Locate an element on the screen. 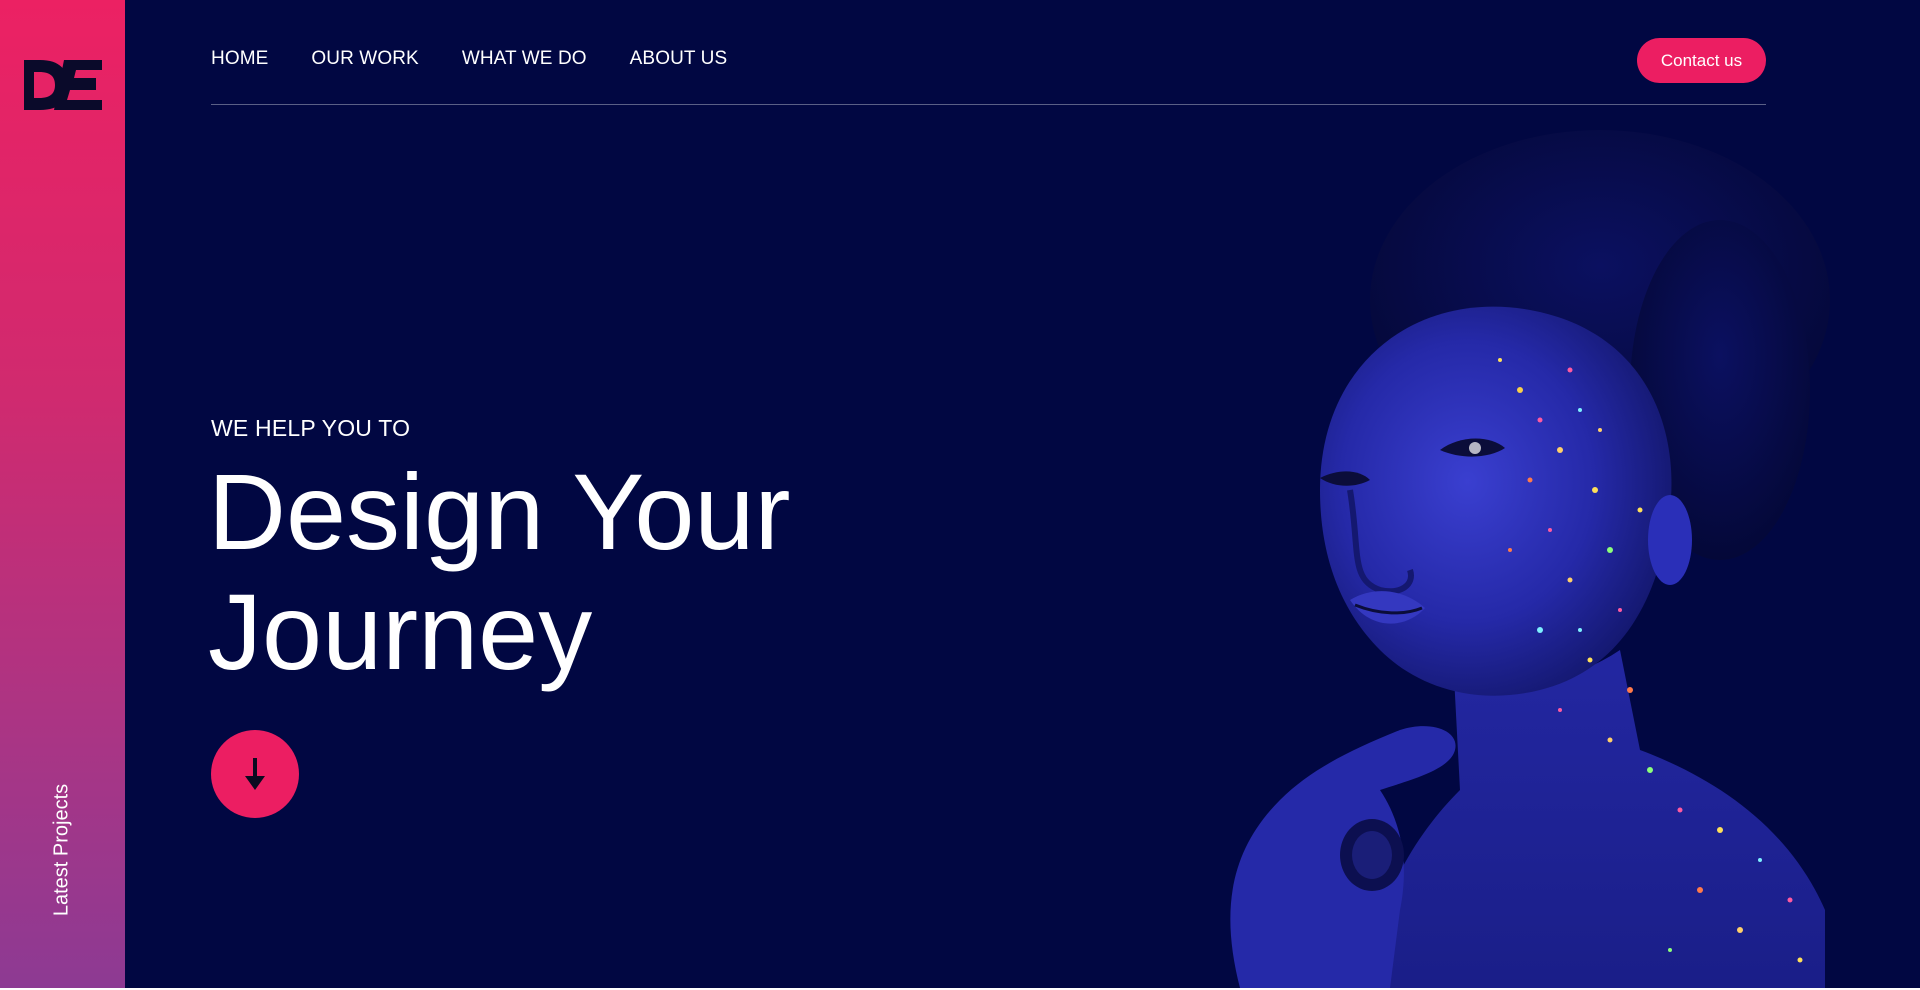 This screenshot has height=990, width=1920. nav-what-we-do: WHAT WE DO is located at coordinates (524, 59).